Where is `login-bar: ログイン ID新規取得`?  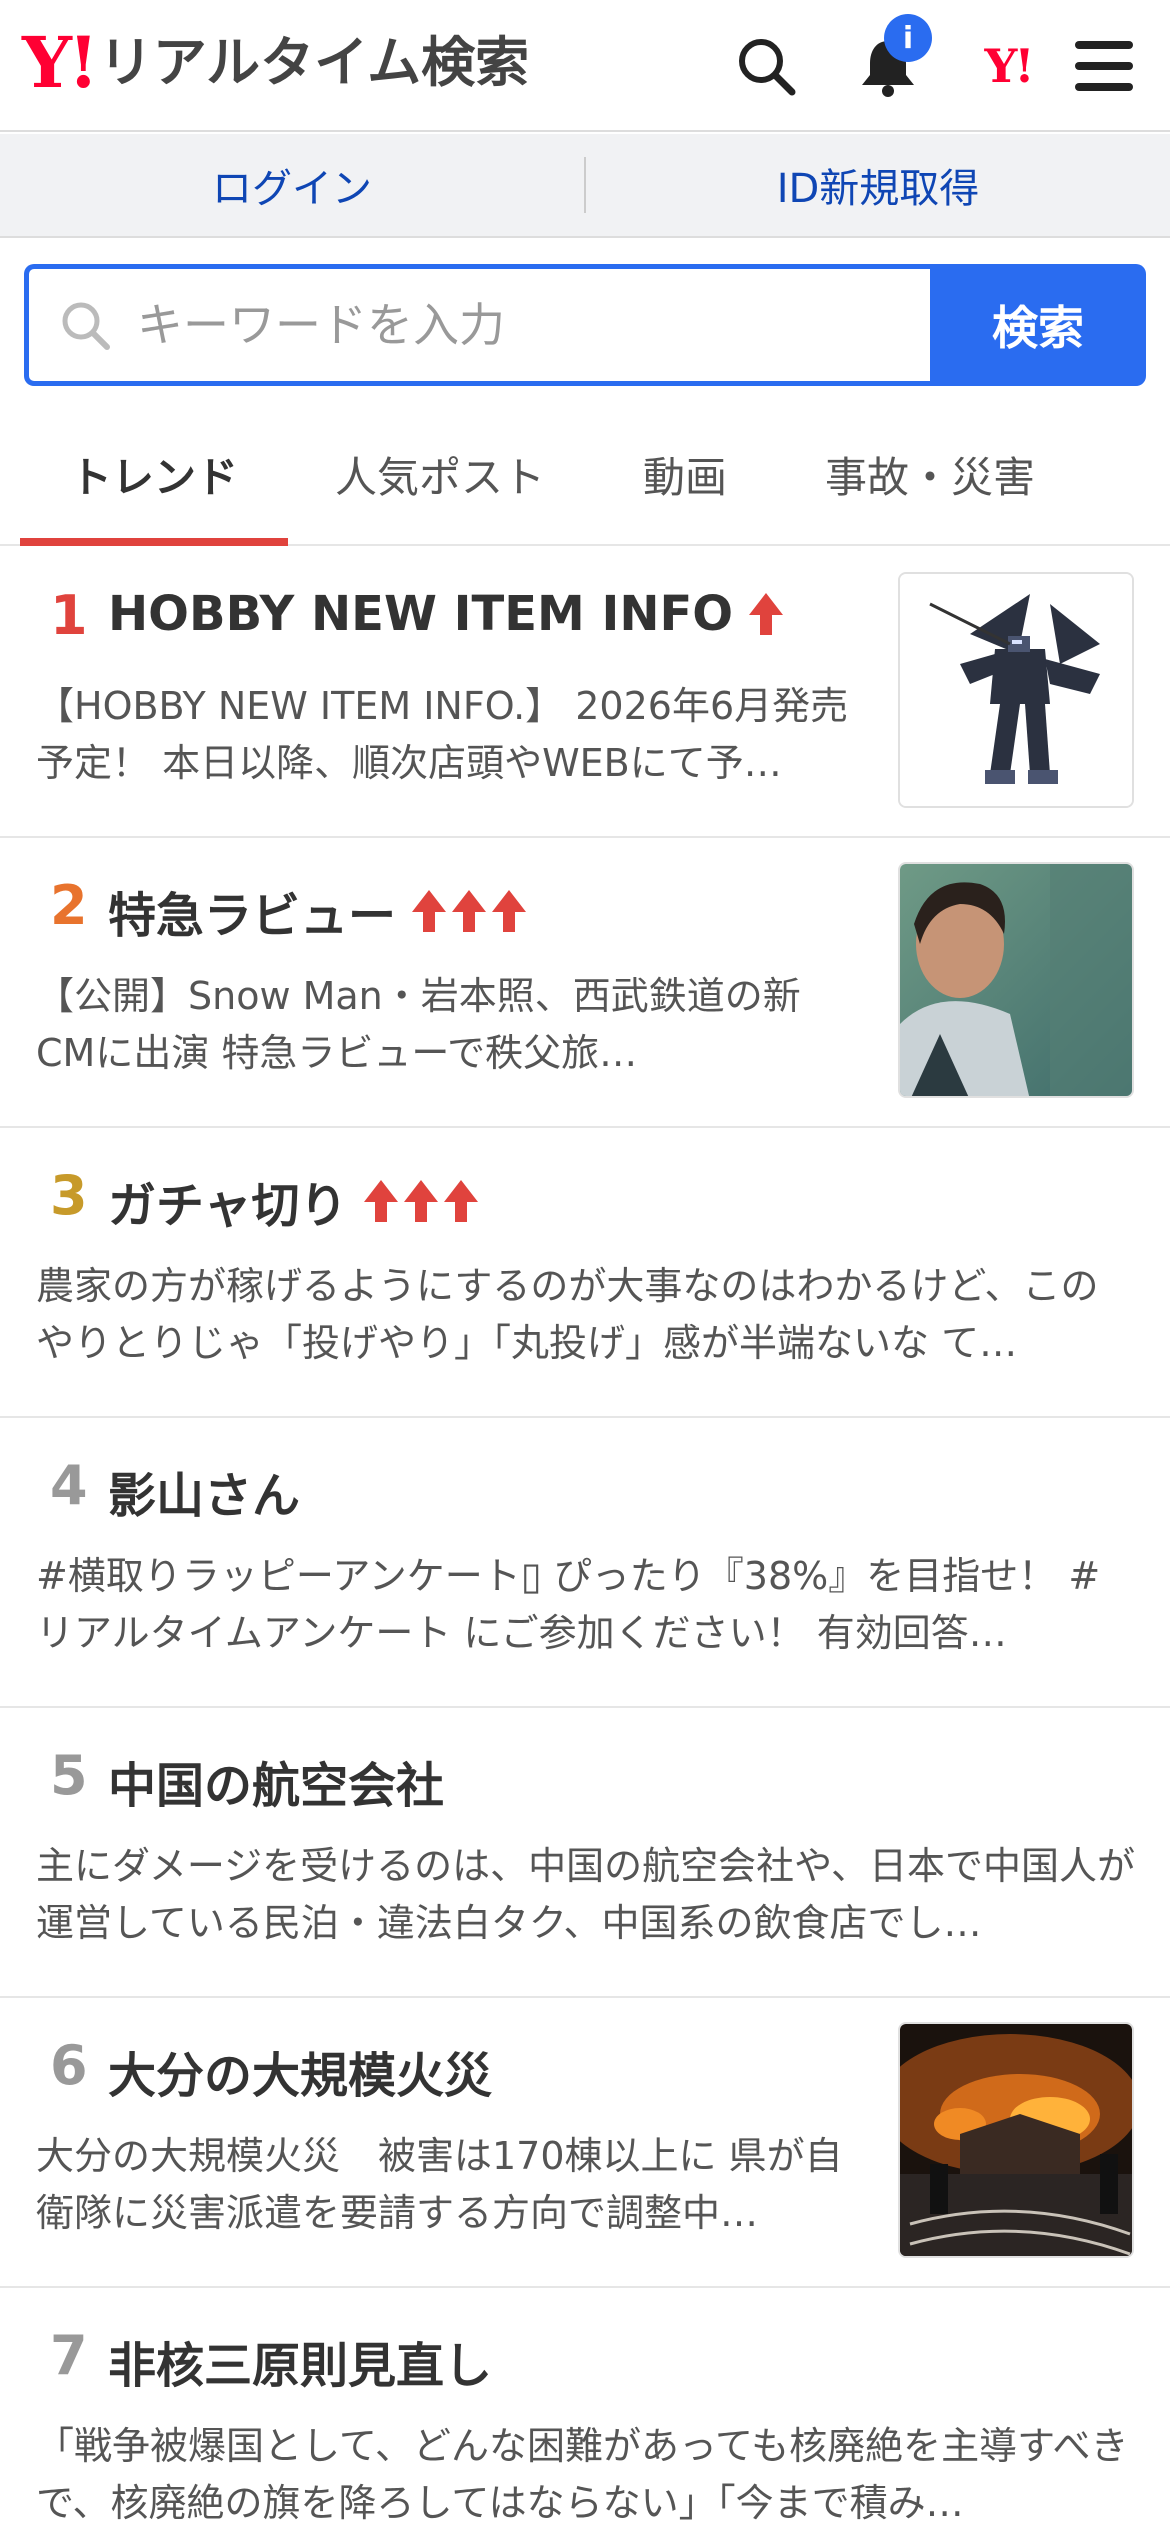
login-bar: ログイン ID新規取得 is located at coordinates (585, 186).